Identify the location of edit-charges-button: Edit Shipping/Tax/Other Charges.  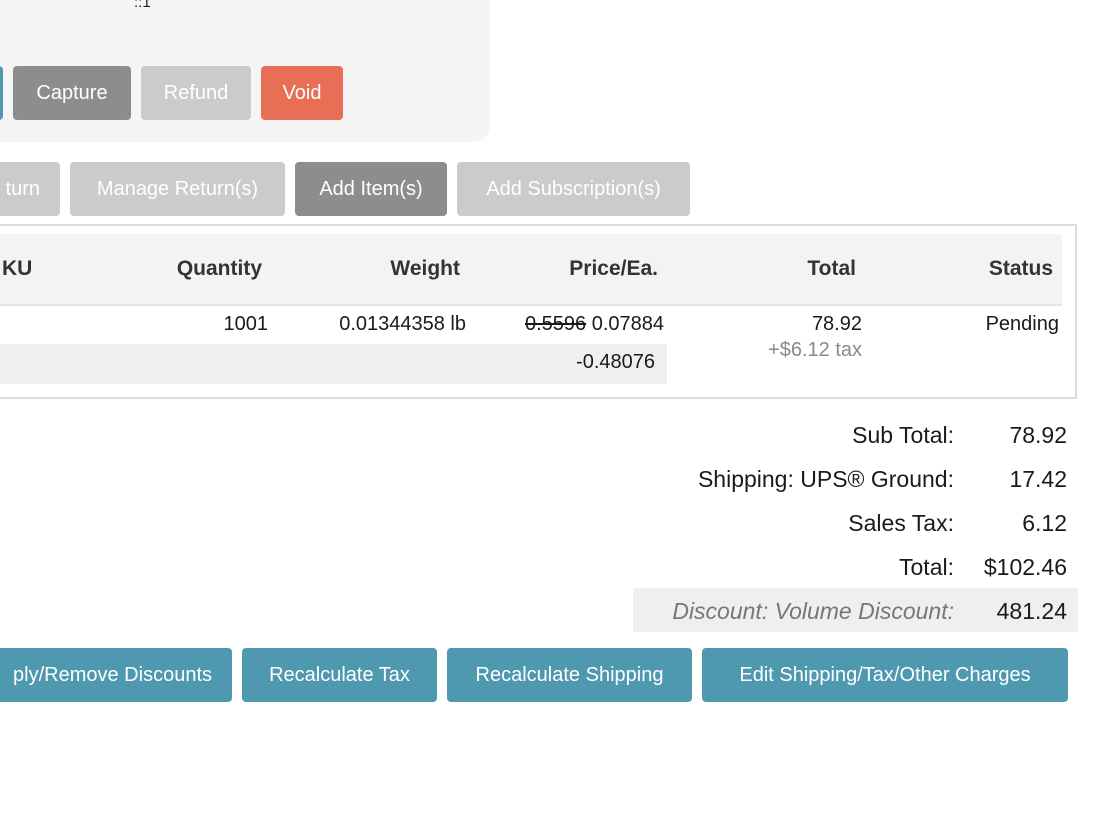
(885, 675).